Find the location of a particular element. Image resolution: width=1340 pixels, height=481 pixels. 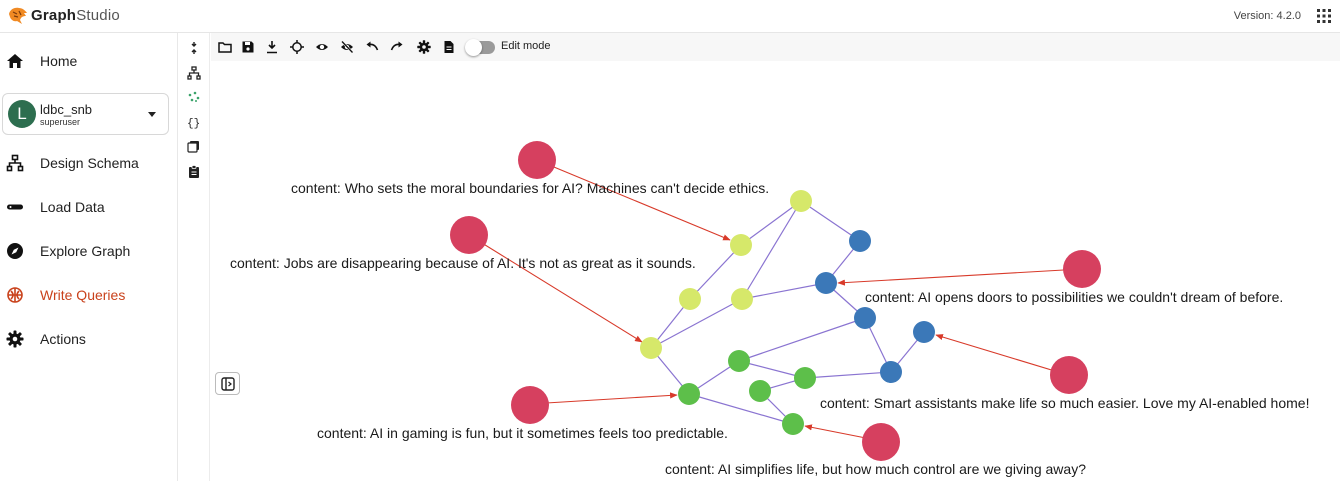

vertical-toolstrip: {} is located at coordinates (194, 257).